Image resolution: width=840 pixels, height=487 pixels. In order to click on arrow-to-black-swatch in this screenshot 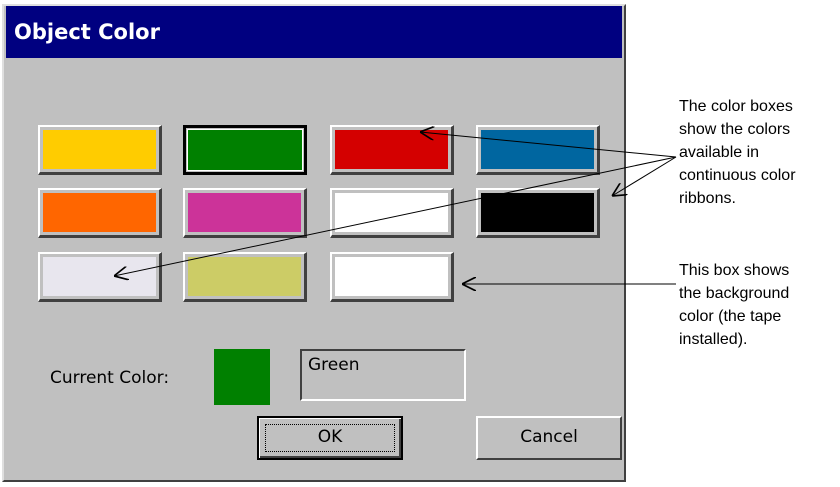, I will do `click(644, 176)`.